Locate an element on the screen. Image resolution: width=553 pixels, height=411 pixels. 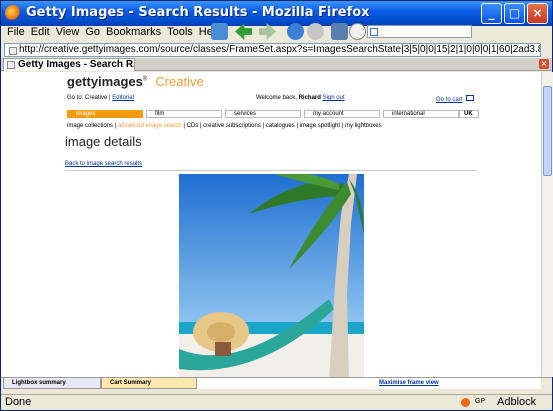
subnav-cds: CDs is located at coordinates (193, 126).